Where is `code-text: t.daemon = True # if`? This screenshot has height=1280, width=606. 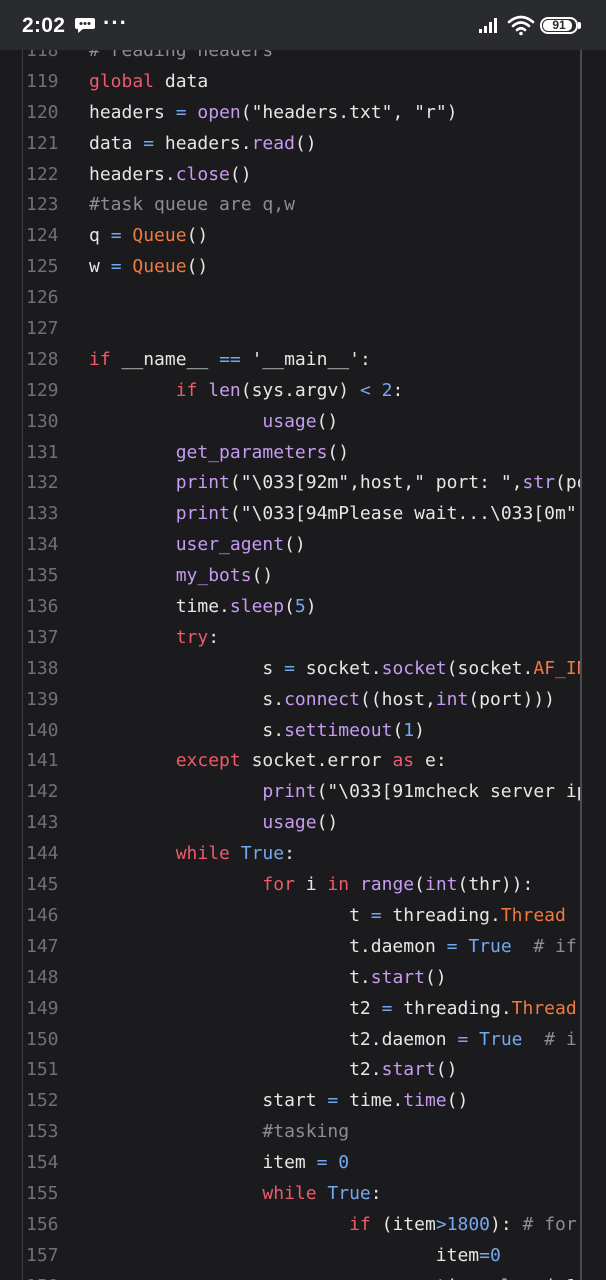 code-text: t.daemon = True # if is located at coordinates (333, 947).